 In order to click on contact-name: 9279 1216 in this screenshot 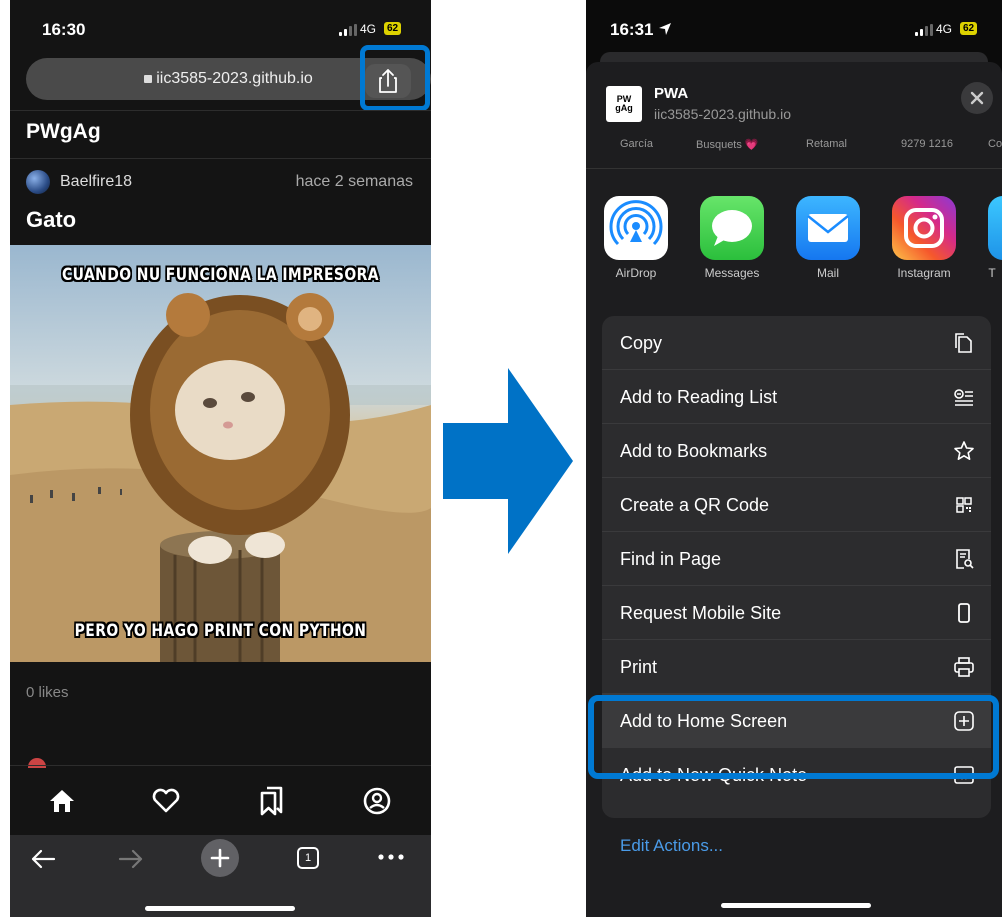, I will do `click(927, 144)`.